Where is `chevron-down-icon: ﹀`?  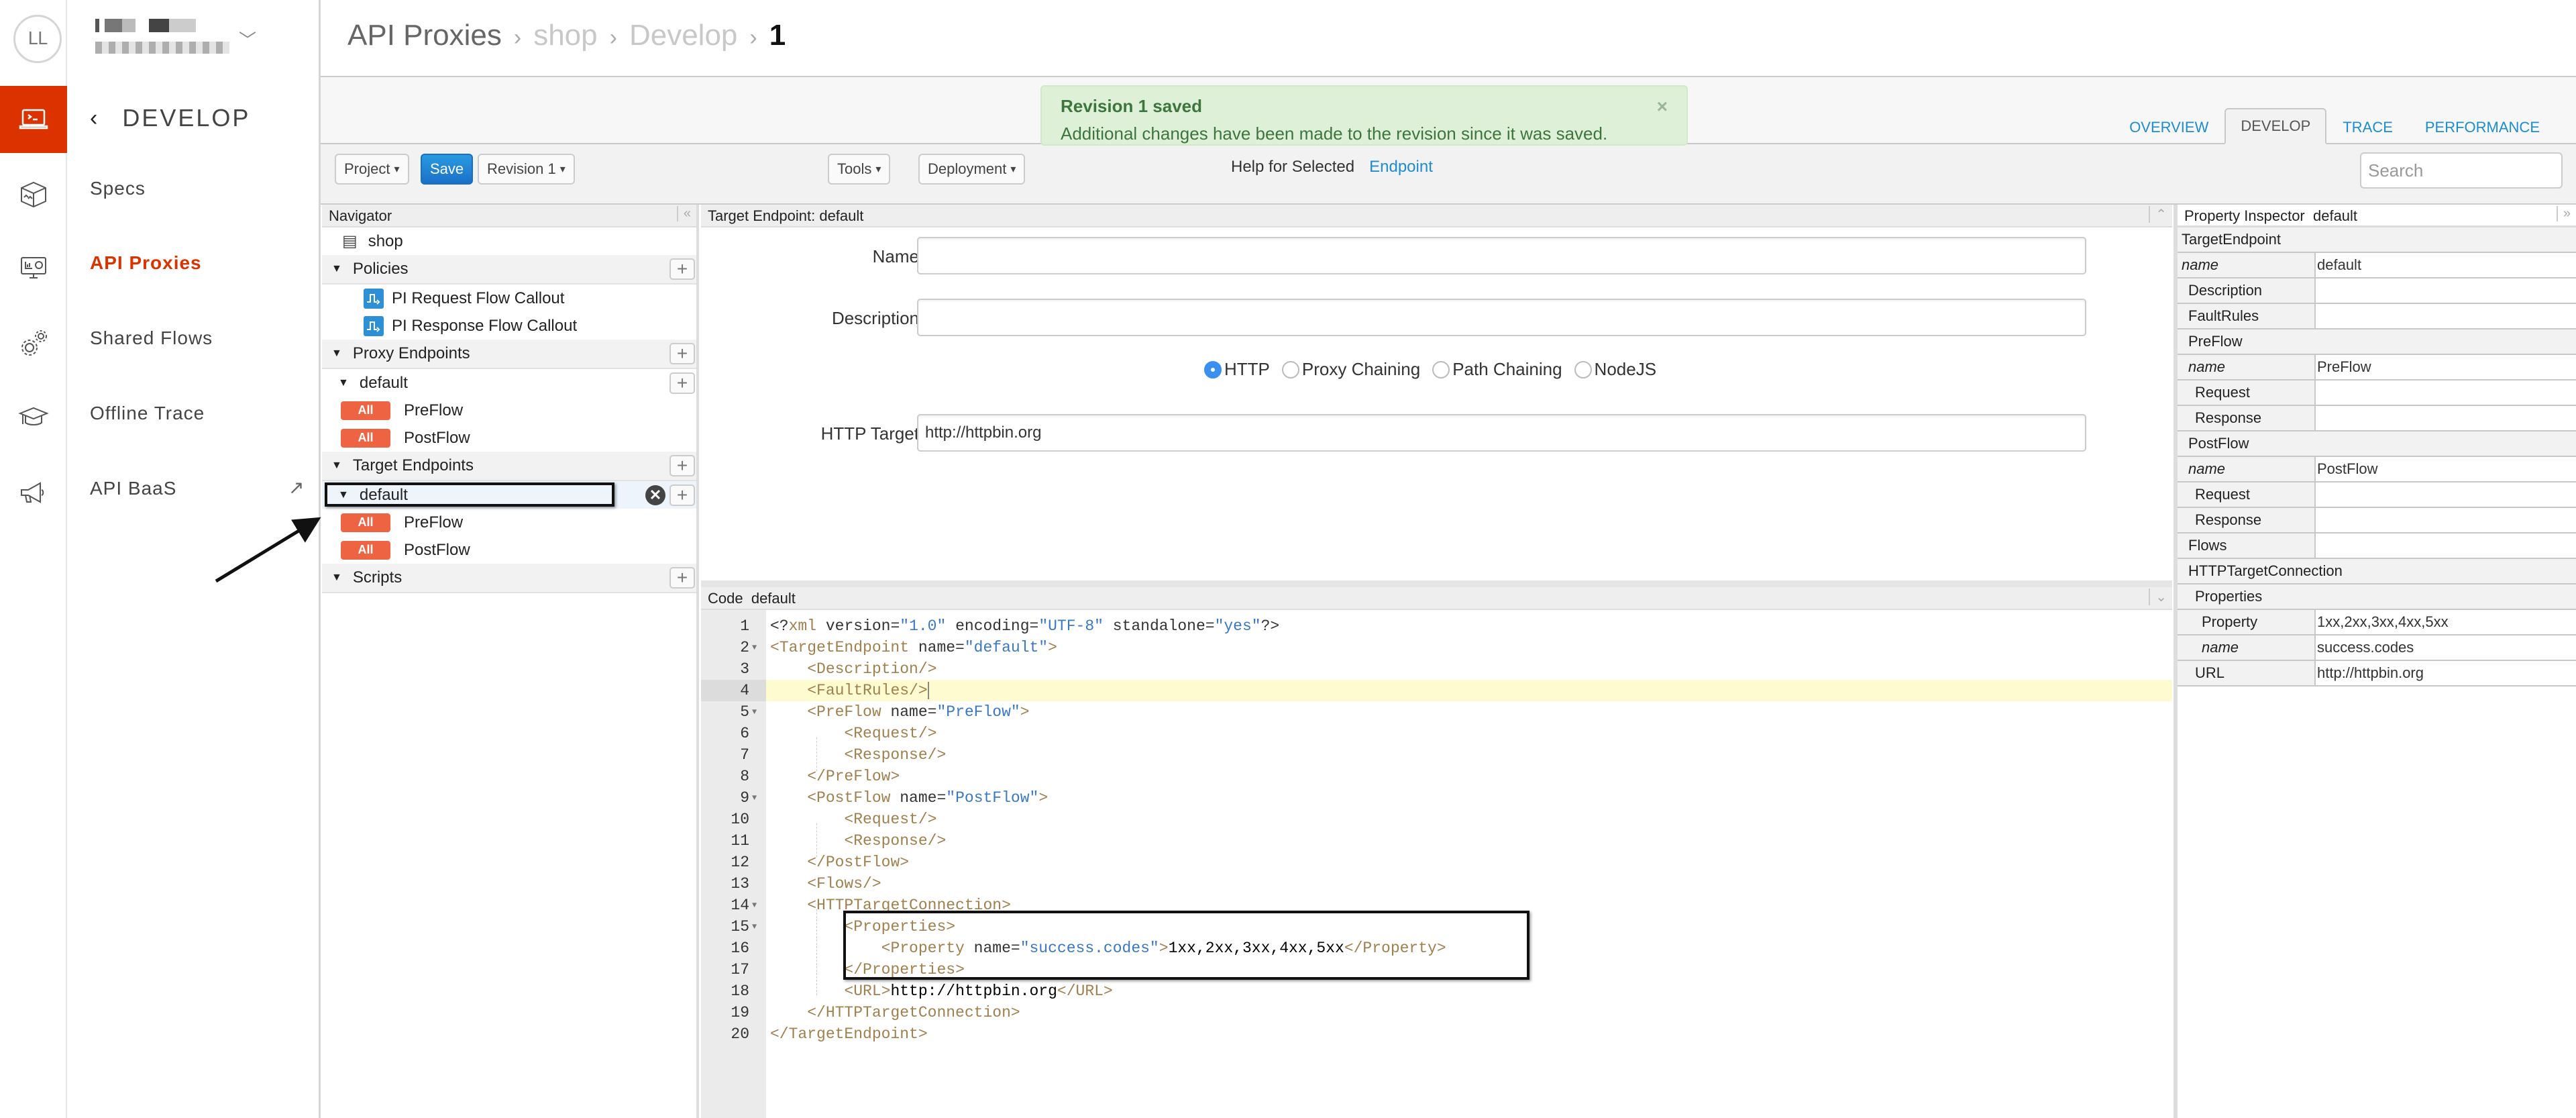
chevron-down-icon: ﹀ is located at coordinates (247, 40).